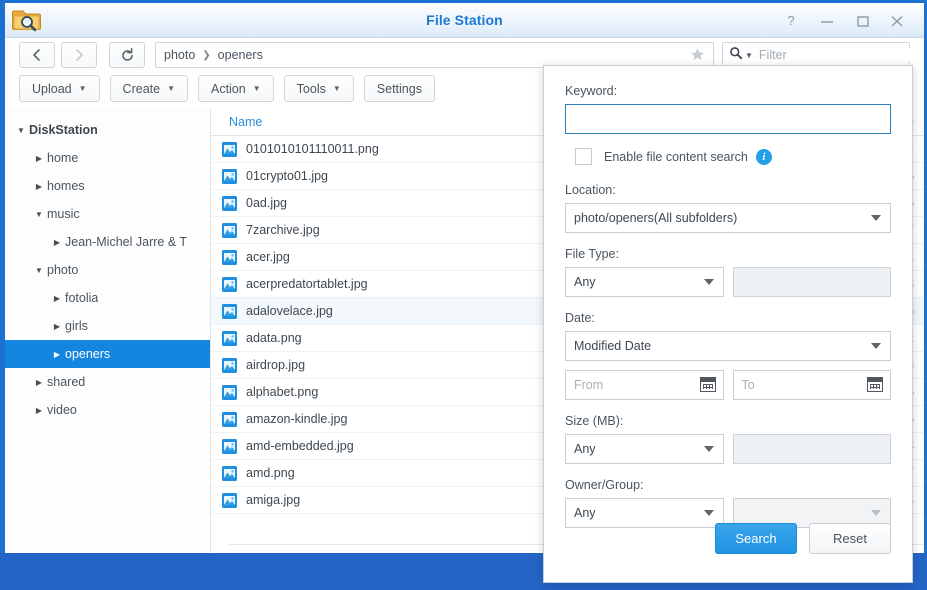 Image resolution: width=927 pixels, height=590 pixels. Describe the element at coordinates (107, 410) in the screenshot. I see `sidebar-item-video: ▶ video` at that location.